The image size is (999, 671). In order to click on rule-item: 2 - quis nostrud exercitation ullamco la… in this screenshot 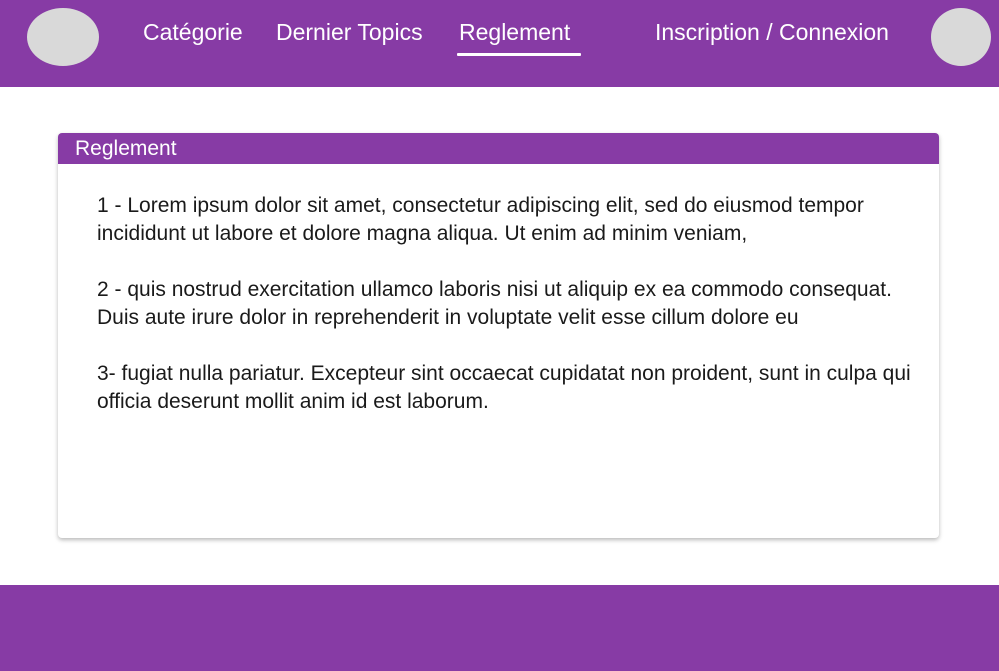, I will do `click(494, 303)`.